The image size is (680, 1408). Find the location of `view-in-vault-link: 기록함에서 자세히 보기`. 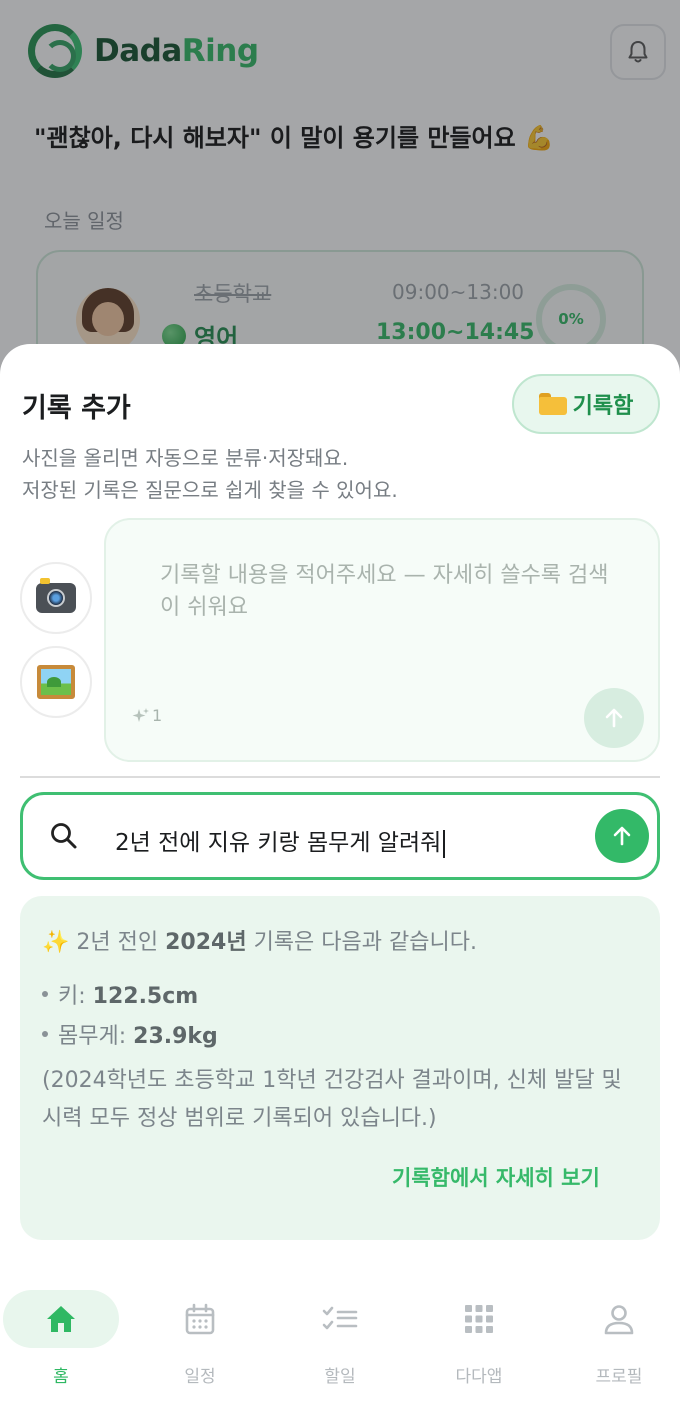

view-in-vault-link: 기록함에서 자세히 보기 is located at coordinates (496, 1177).